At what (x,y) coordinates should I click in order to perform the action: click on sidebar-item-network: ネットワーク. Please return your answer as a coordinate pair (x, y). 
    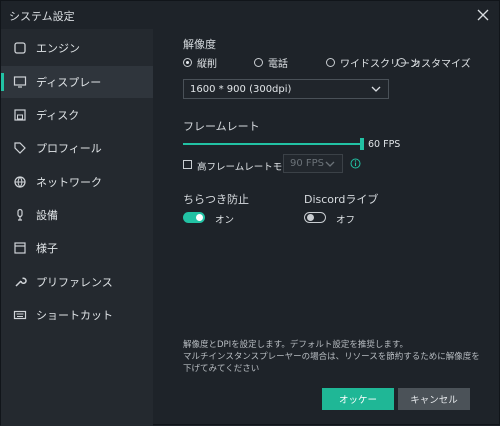
    Looking at the image, I should click on (77, 182).